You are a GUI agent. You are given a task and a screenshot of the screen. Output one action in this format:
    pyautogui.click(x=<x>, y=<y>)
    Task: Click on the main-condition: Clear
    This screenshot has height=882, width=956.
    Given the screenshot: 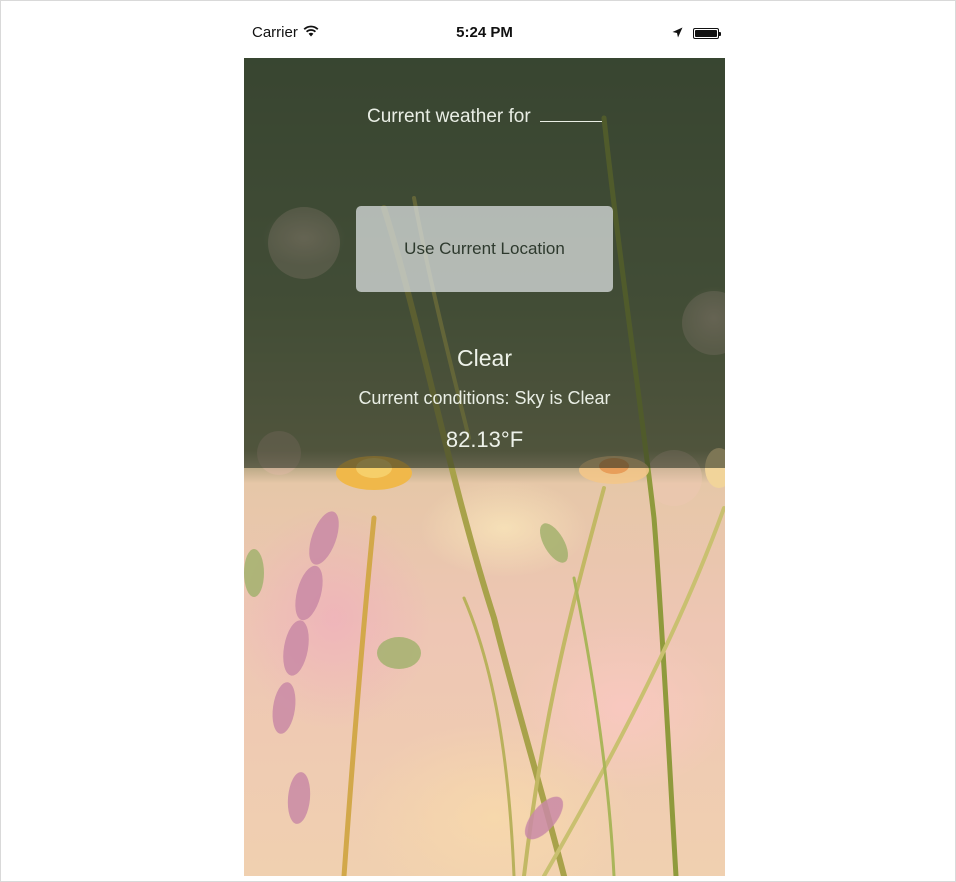 What is the action you would take?
    pyautogui.click(x=484, y=358)
    